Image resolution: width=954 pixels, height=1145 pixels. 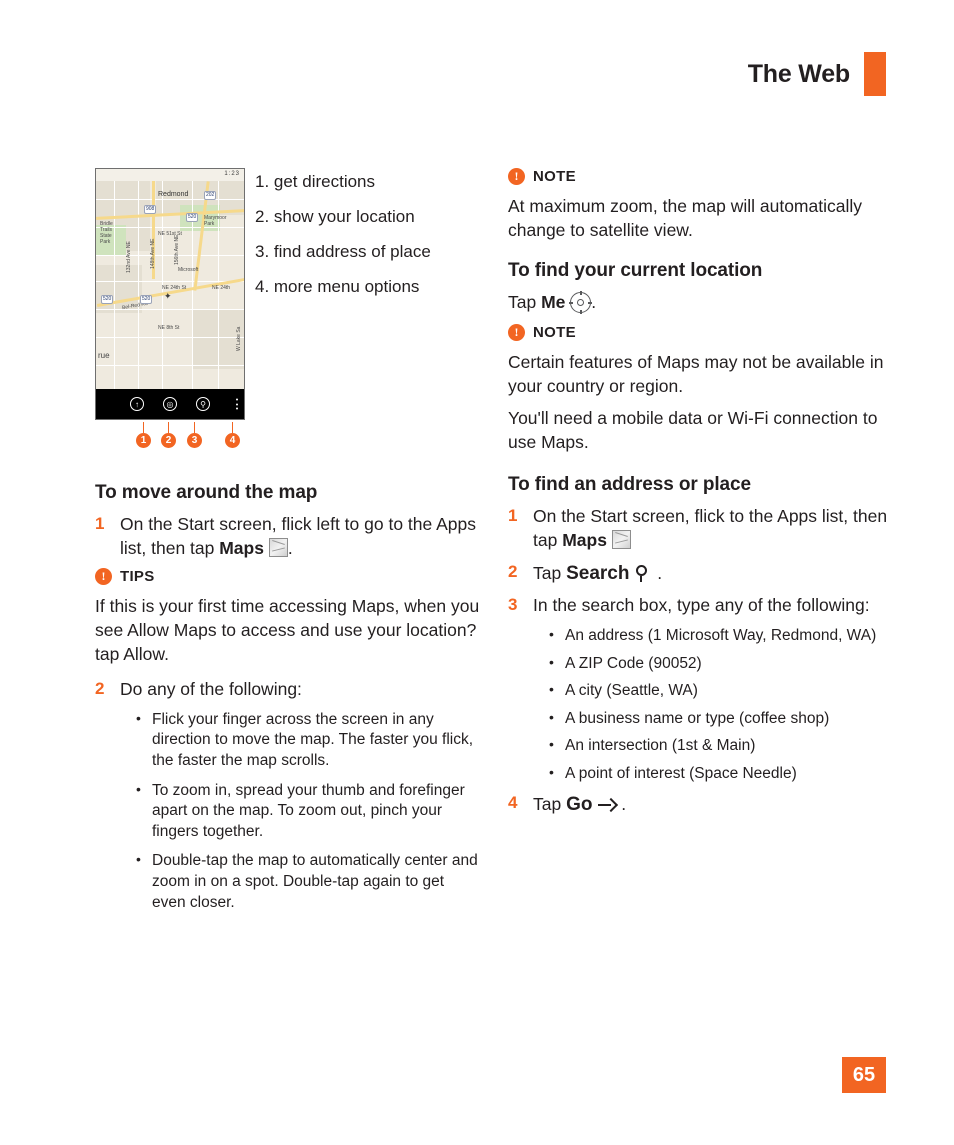 I want to click on phone-app-bar: ↑ ◎ ⚲, so click(x=170, y=404).